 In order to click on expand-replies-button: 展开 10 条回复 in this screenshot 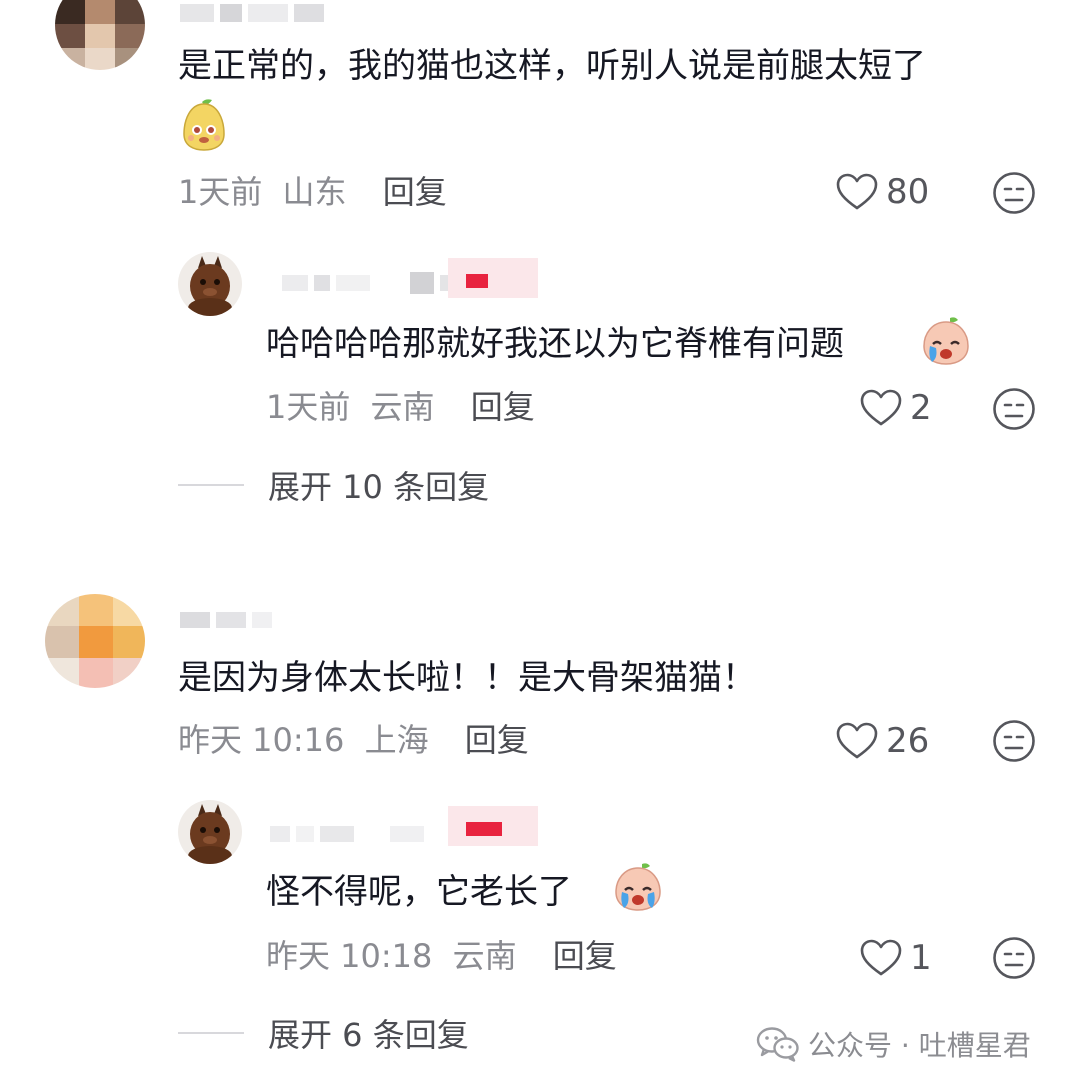, I will do `click(333, 485)`.